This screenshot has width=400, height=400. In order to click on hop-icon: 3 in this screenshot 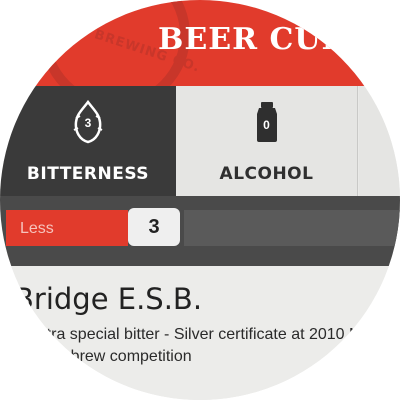, I will do `click(88, 122)`.